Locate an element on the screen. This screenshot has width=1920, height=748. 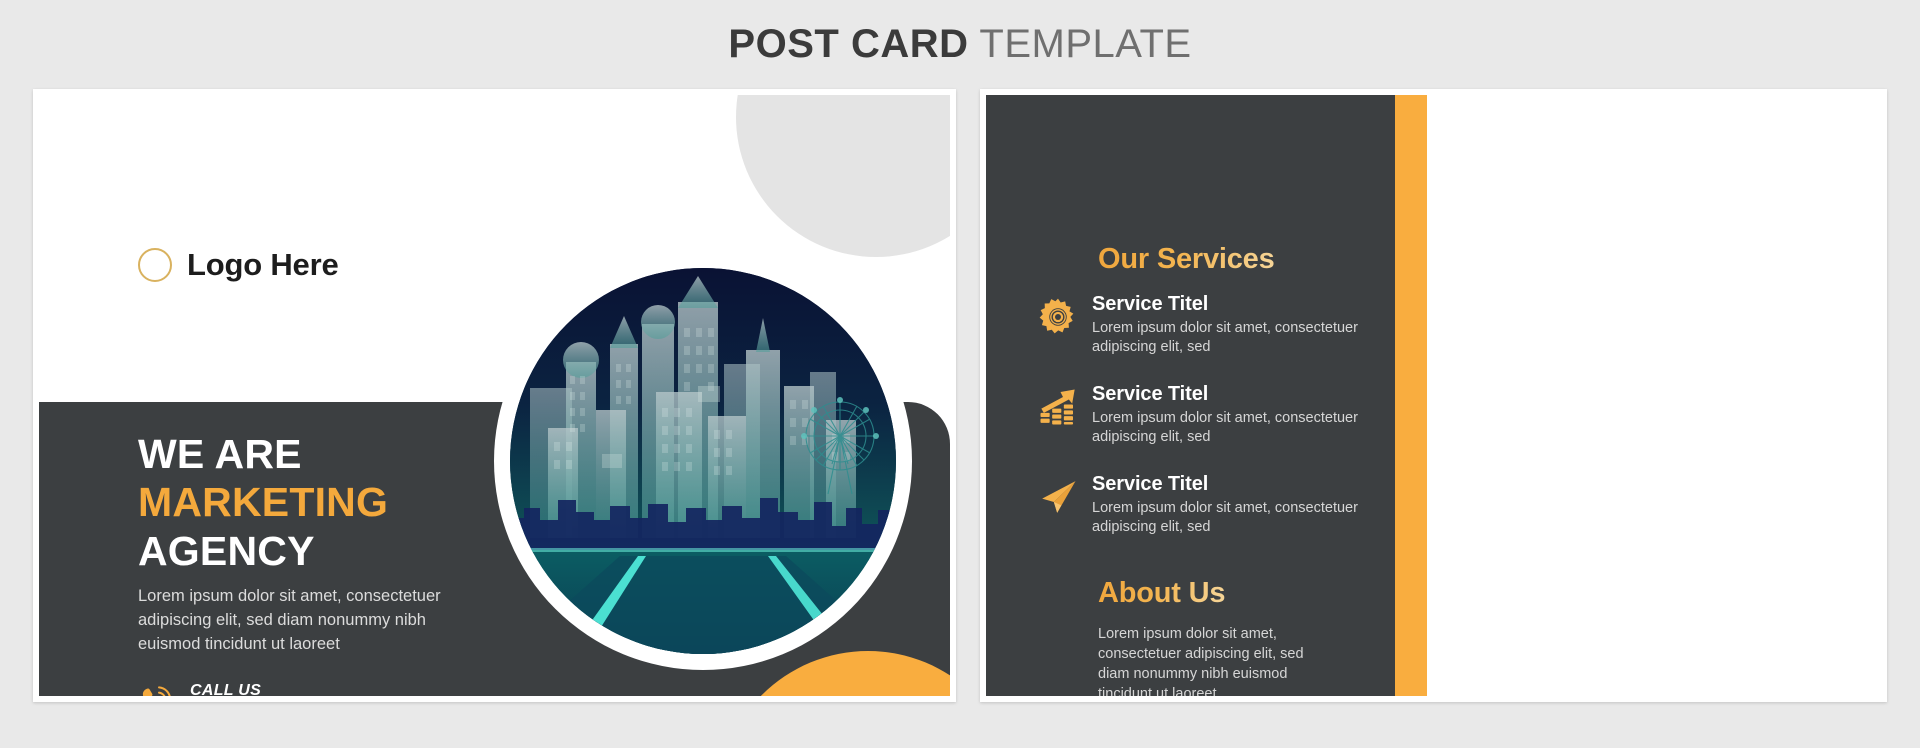
circle-outline-icon is located at coordinates (155, 265).